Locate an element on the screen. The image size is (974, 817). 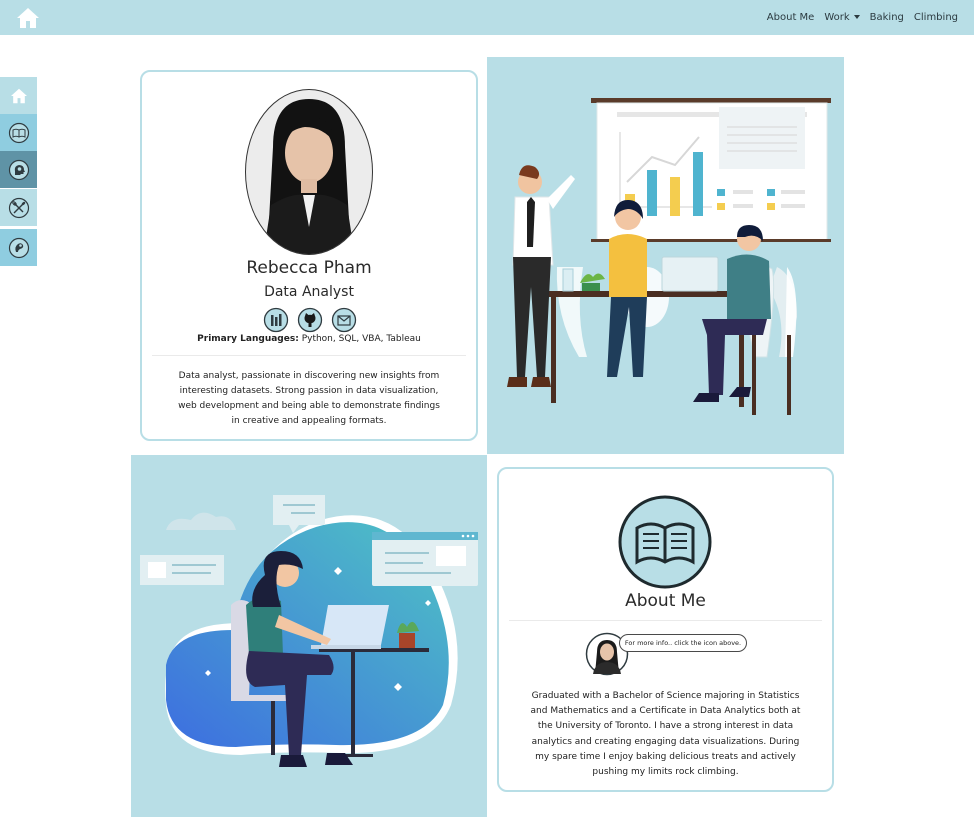
sidebar-item-baking is located at coordinates (18, 207).